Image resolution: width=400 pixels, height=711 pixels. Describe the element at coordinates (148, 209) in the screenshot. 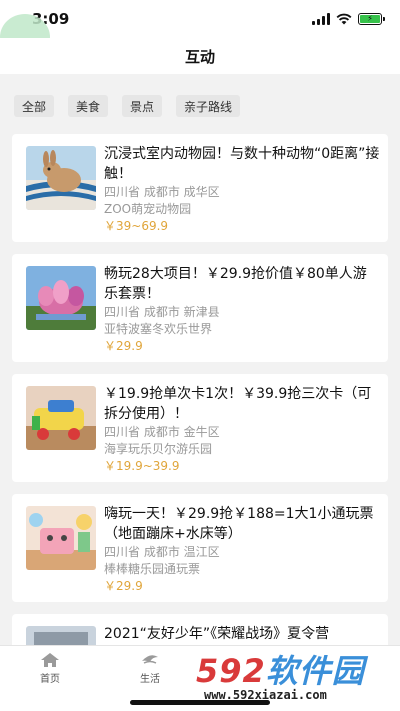

I see `activity-venue: ZOO萌宠动物园` at that location.